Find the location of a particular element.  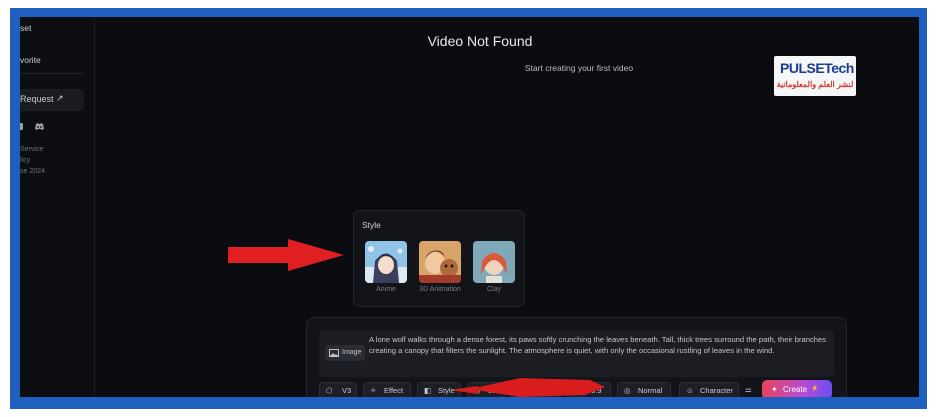

arrow-up-right-icon: ↗ is located at coordinates (60, 98).